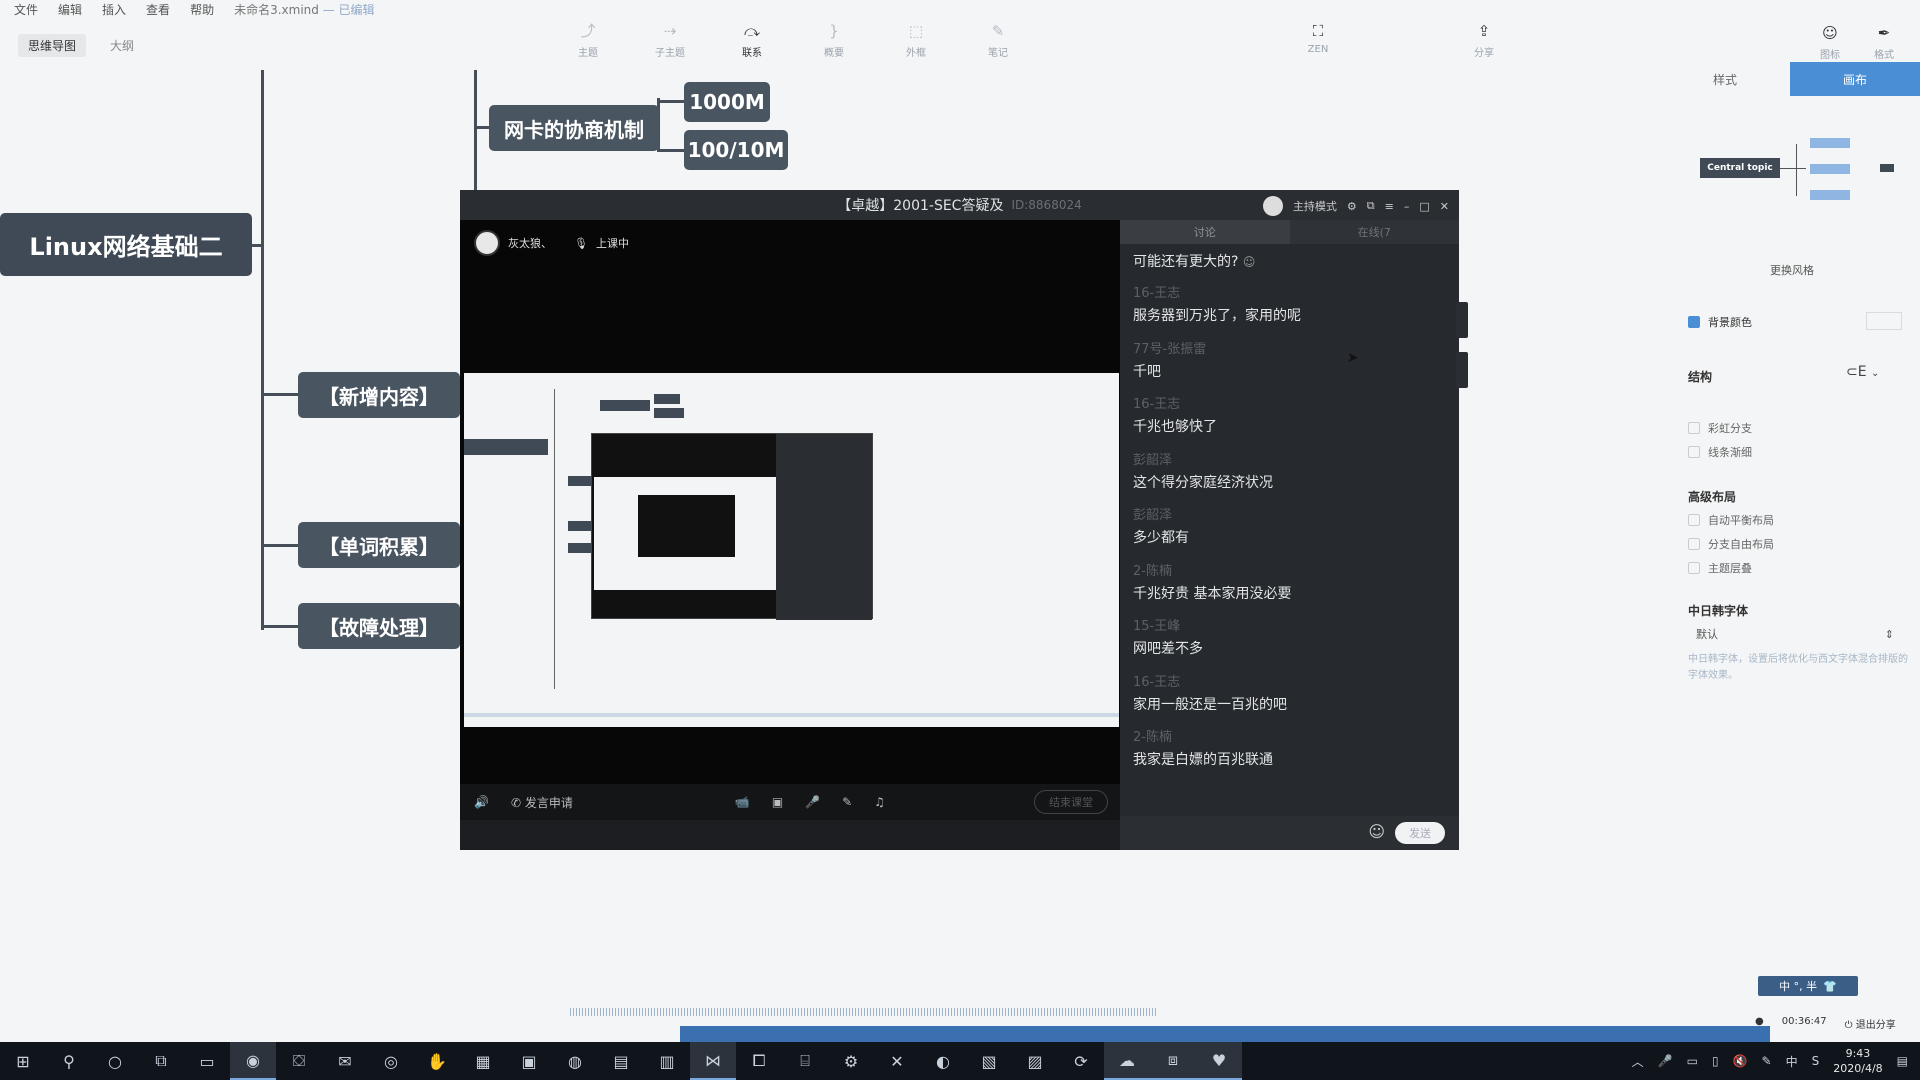 This screenshot has width=1920, height=1080. What do you see at coordinates (1318, 40) in the screenshot?
I see `zen-button: ⛶ ZEN` at bounding box center [1318, 40].